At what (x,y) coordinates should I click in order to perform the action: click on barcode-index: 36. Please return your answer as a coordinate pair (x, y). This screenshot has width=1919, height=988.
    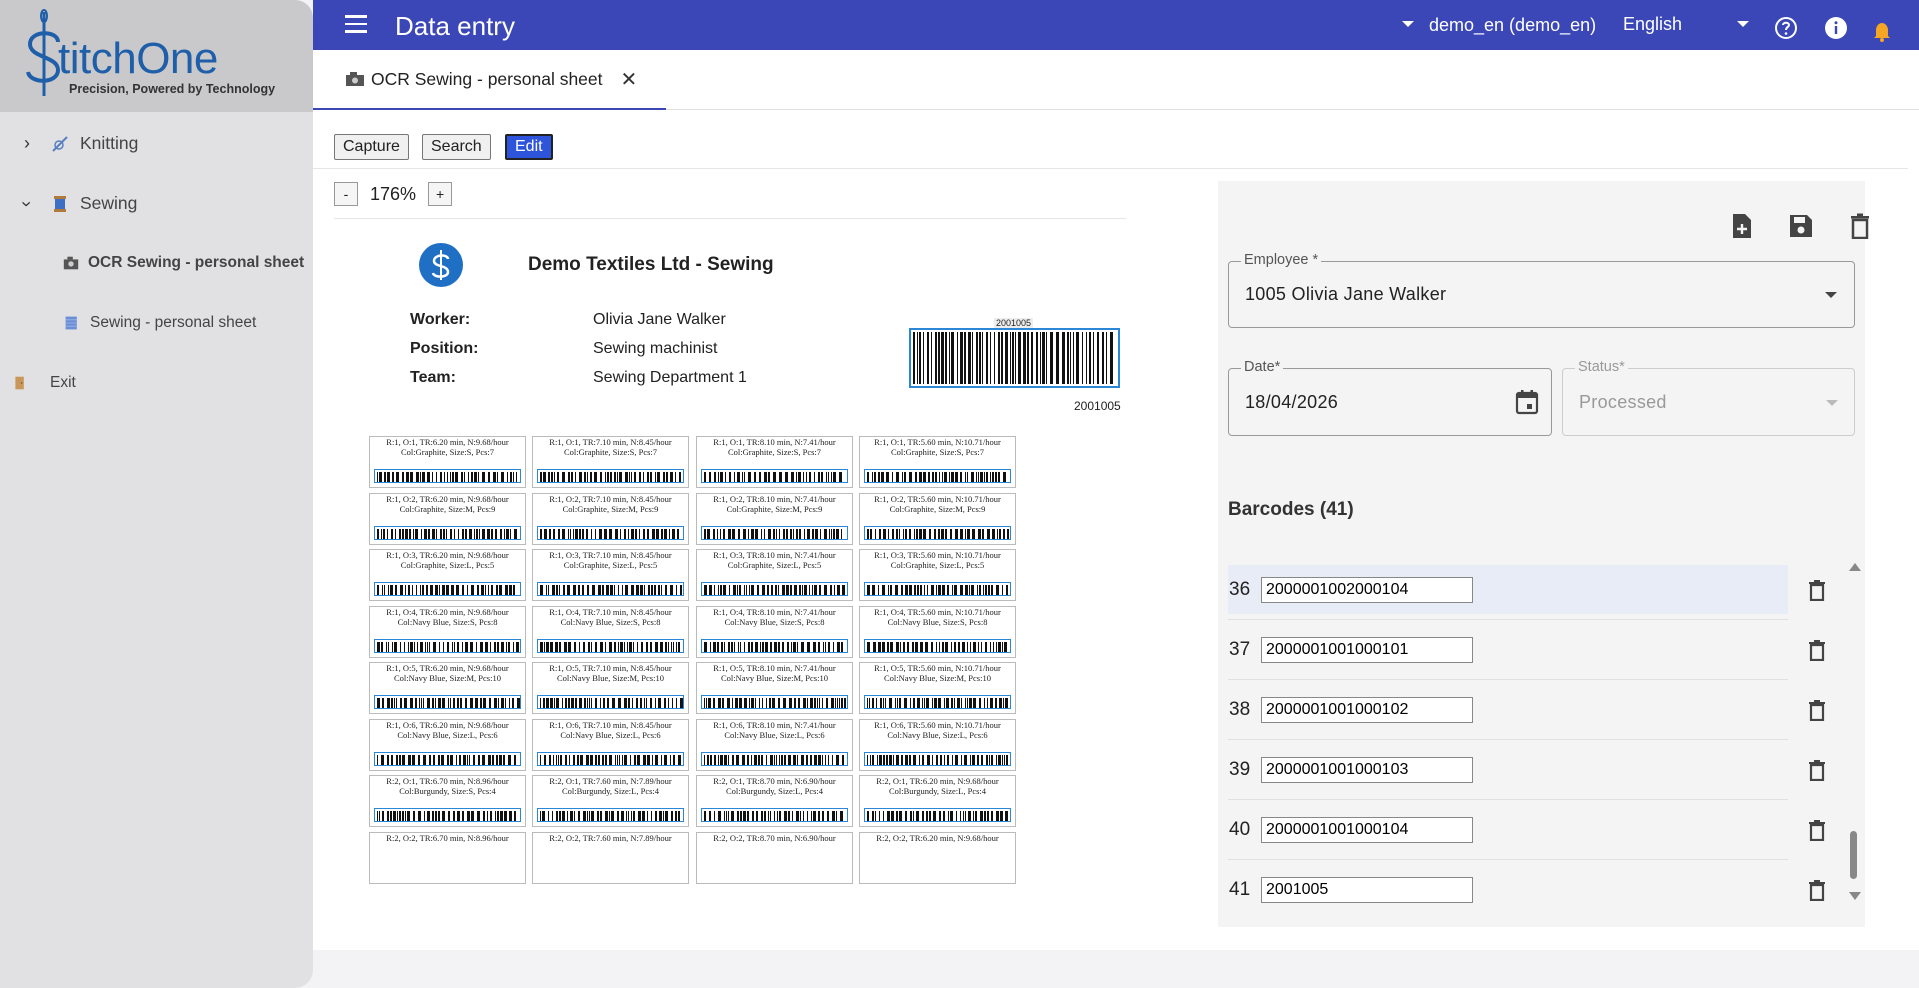
    Looking at the image, I should click on (1240, 589).